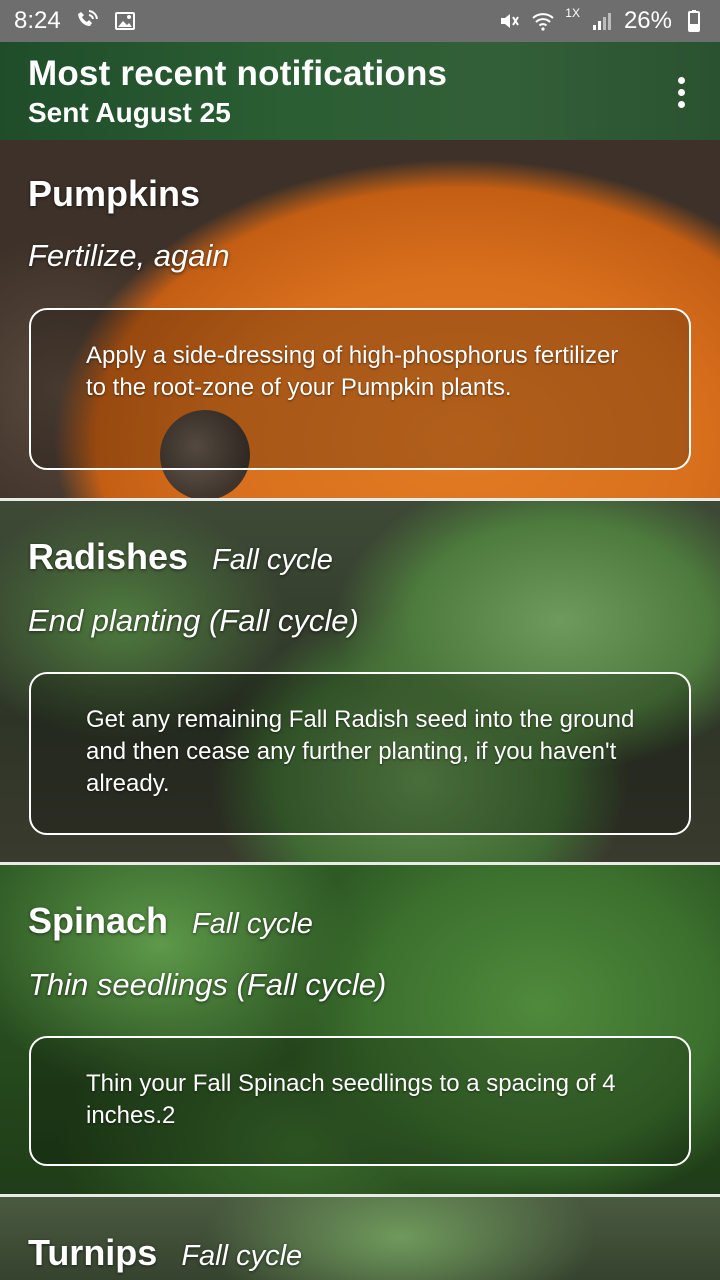  Describe the element at coordinates (207, 984) in the screenshot. I see `task-title: Thin seedlings (Fall cycle)` at that location.